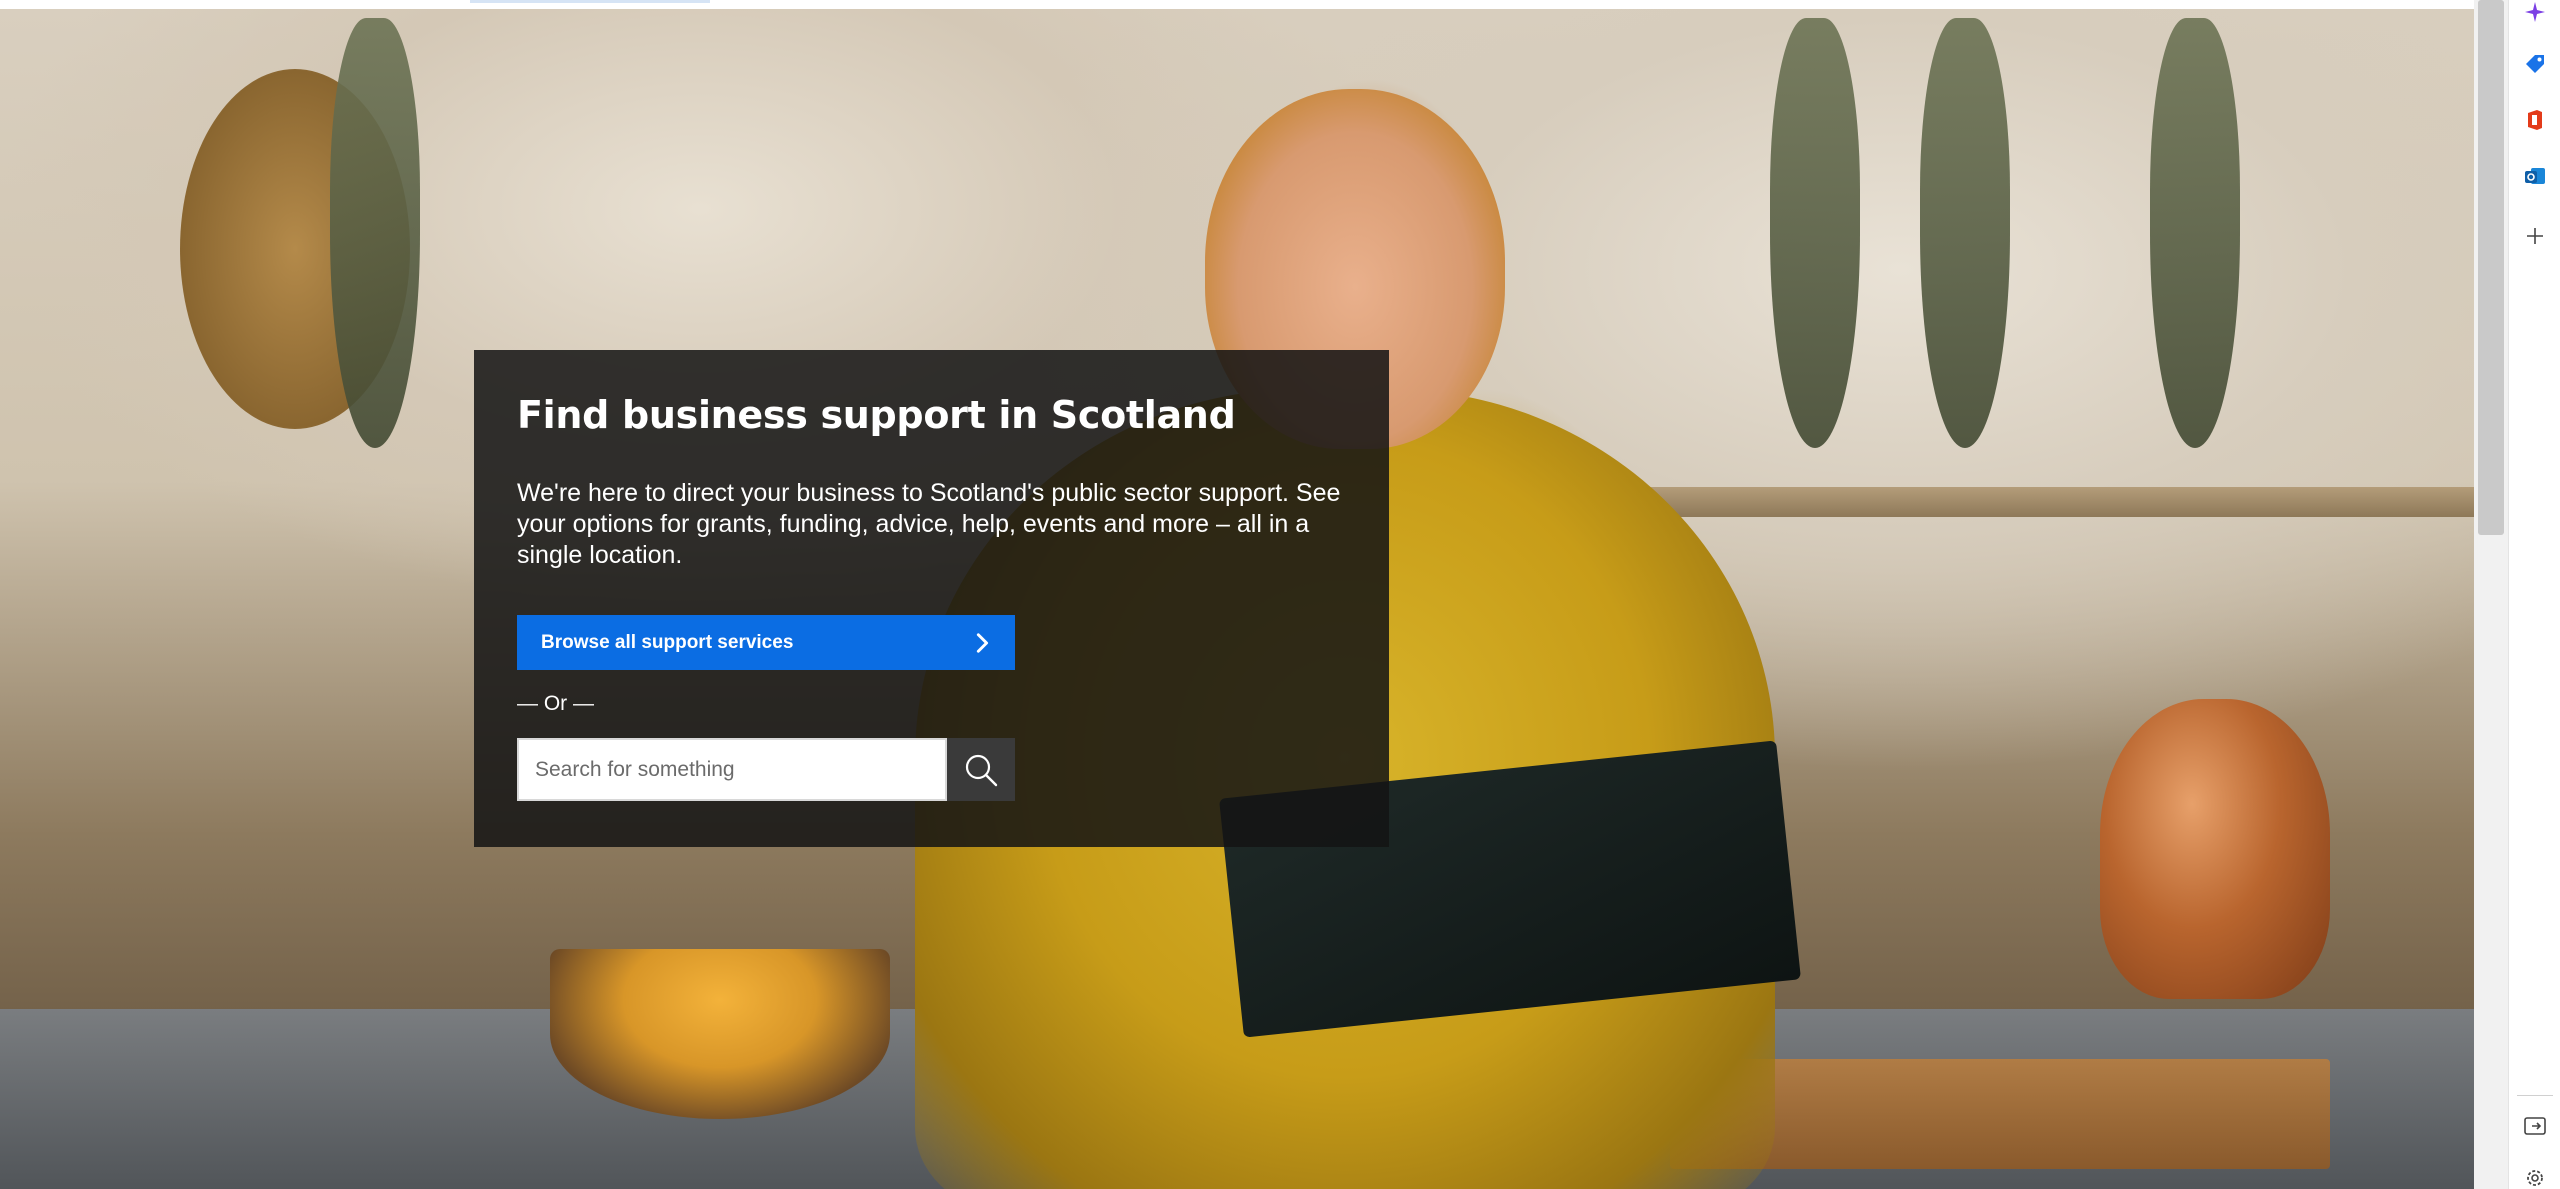 The image size is (2560, 1189). Describe the element at coordinates (2534, 594) in the screenshot. I see `browser-sidebar` at that location.